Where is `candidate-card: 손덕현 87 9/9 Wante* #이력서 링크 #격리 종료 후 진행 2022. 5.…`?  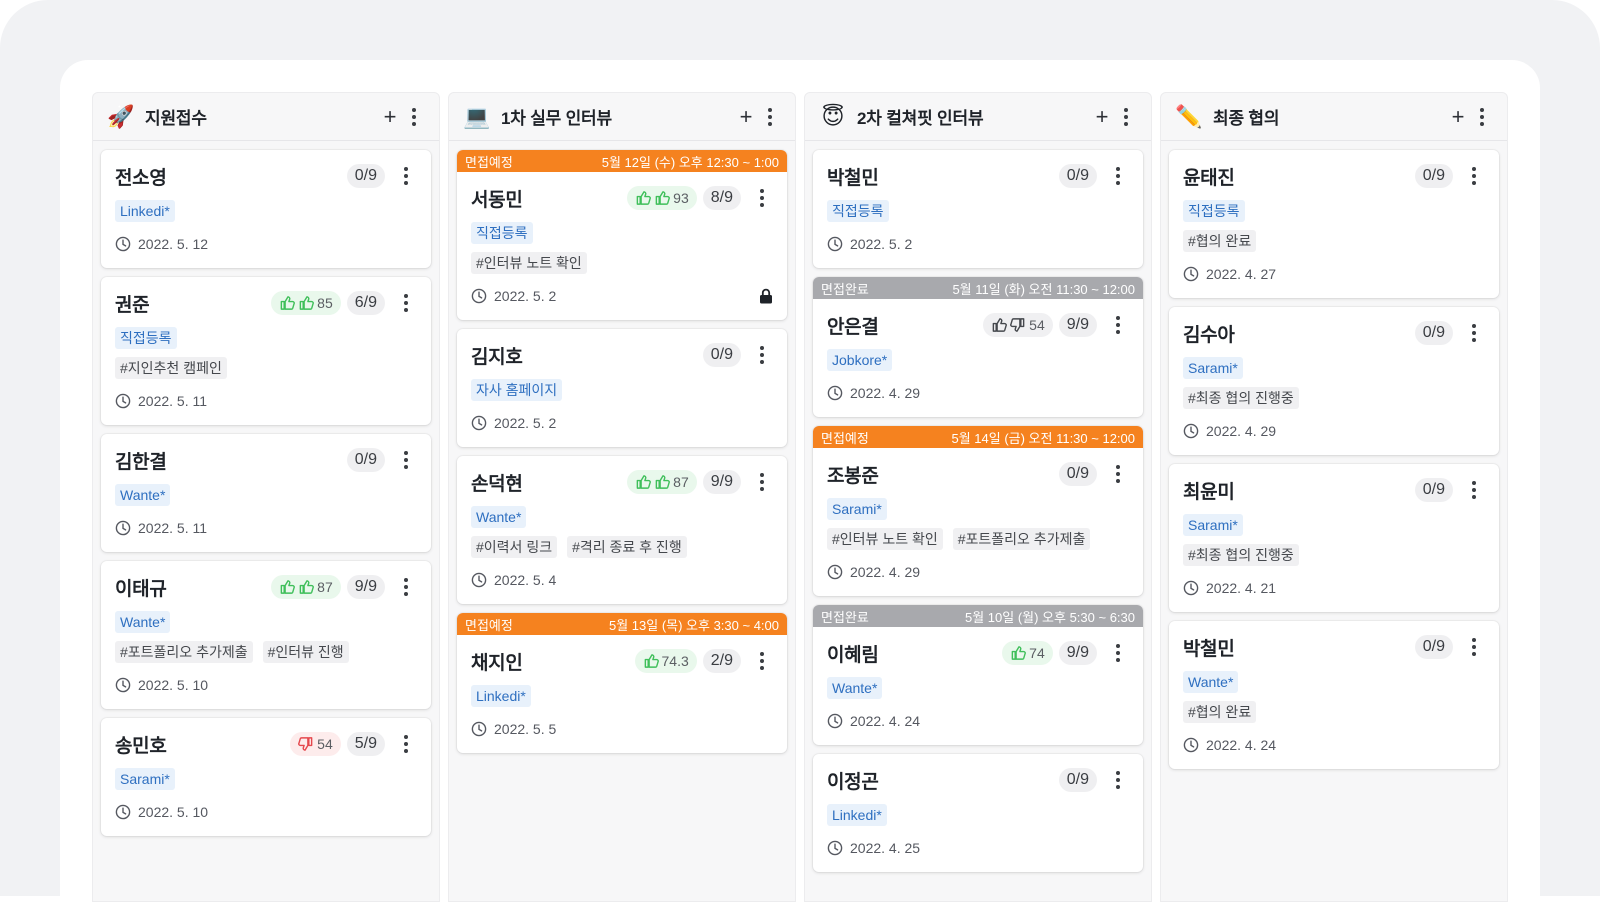 candidate-card: 손덕현 87 9/9 Wante* #이력서 링크 #격리 종료 후 진행 2022. 5.… is located at coordinates (622, 530).